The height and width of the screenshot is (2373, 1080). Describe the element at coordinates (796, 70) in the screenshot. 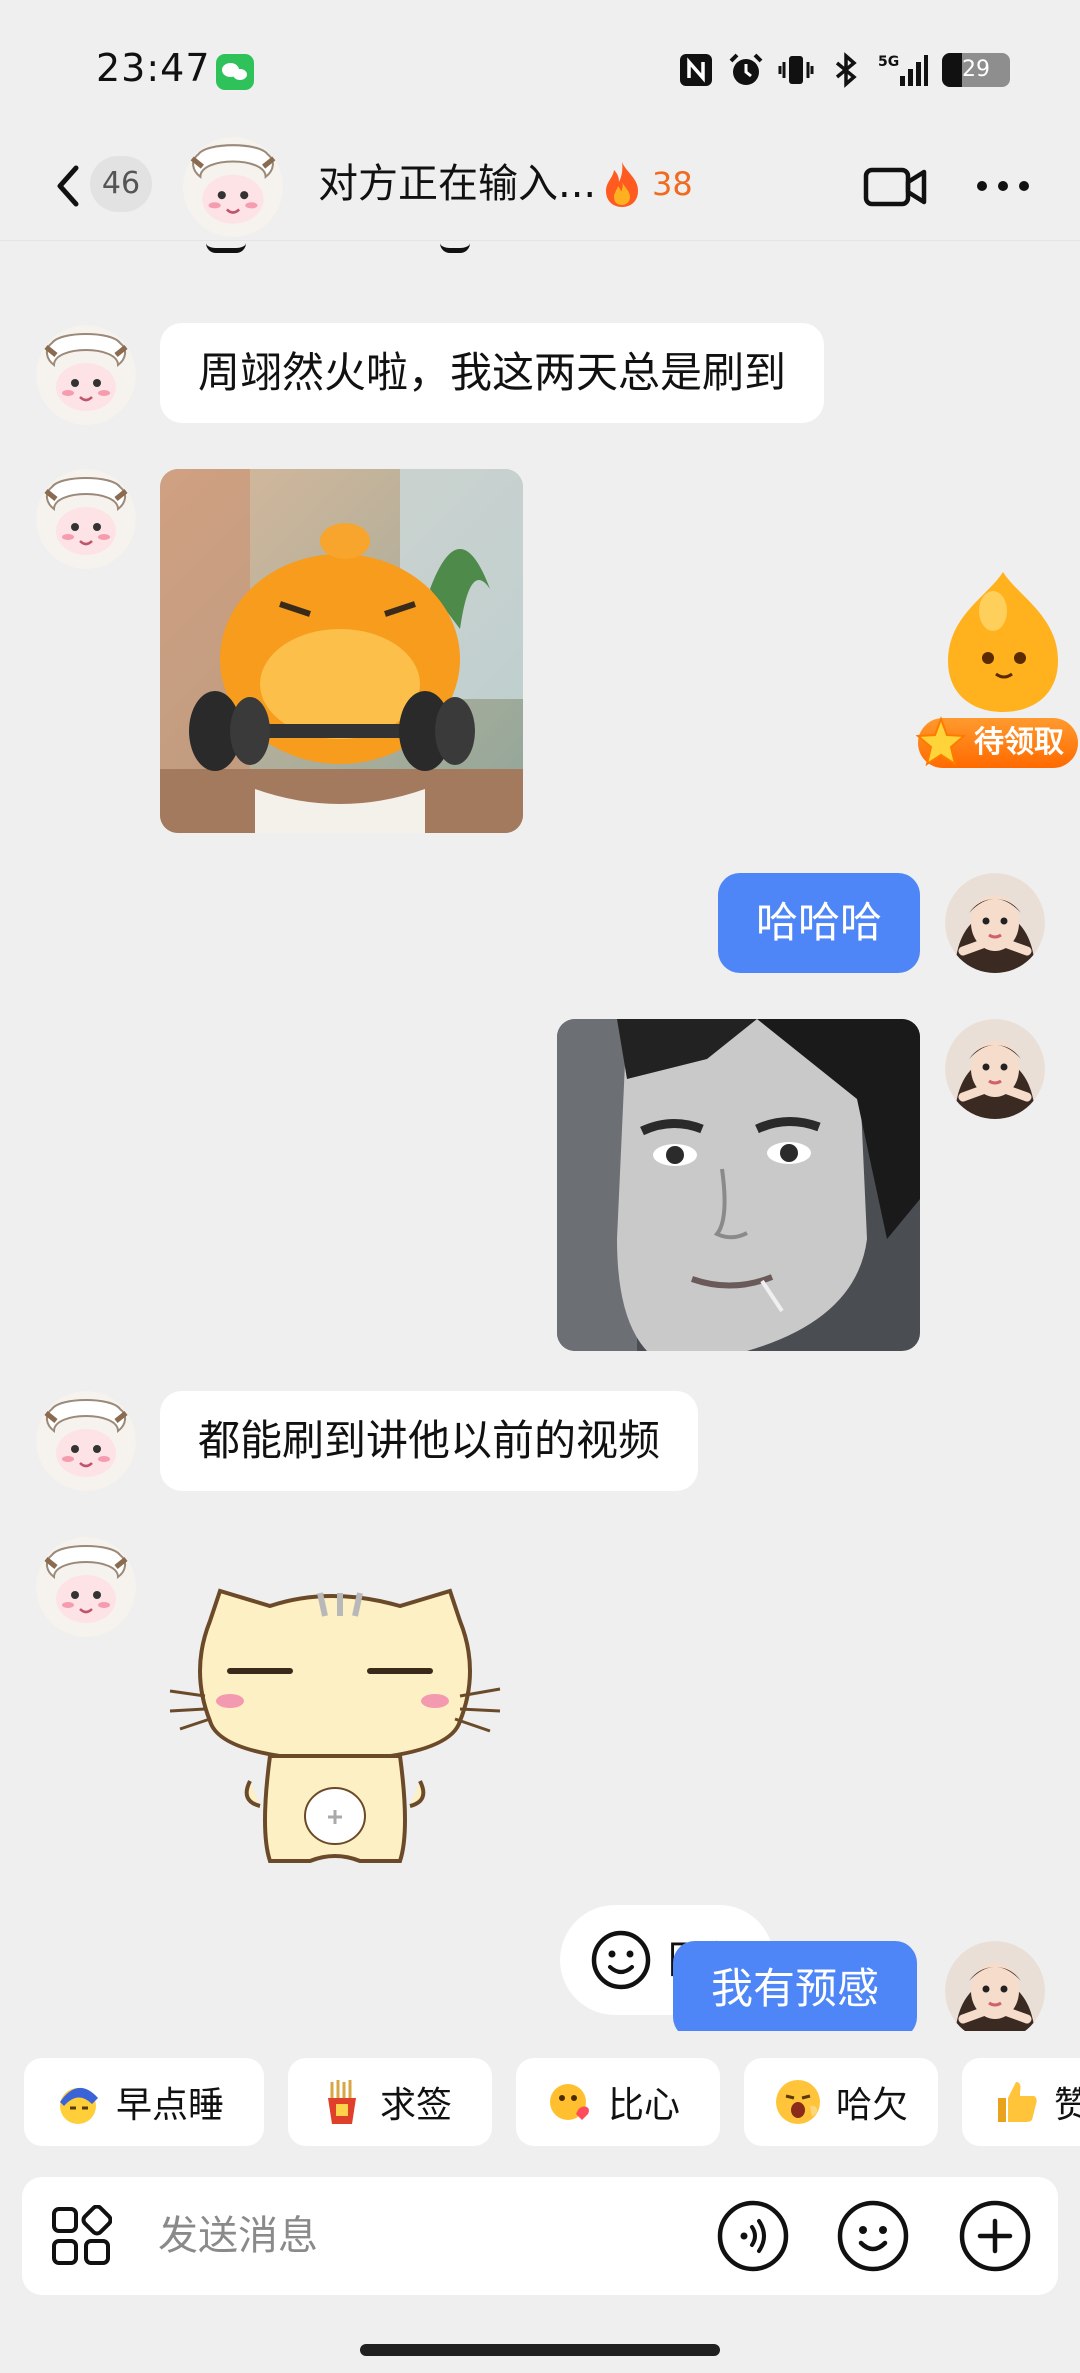

I see `vibrate-icon` at that location.